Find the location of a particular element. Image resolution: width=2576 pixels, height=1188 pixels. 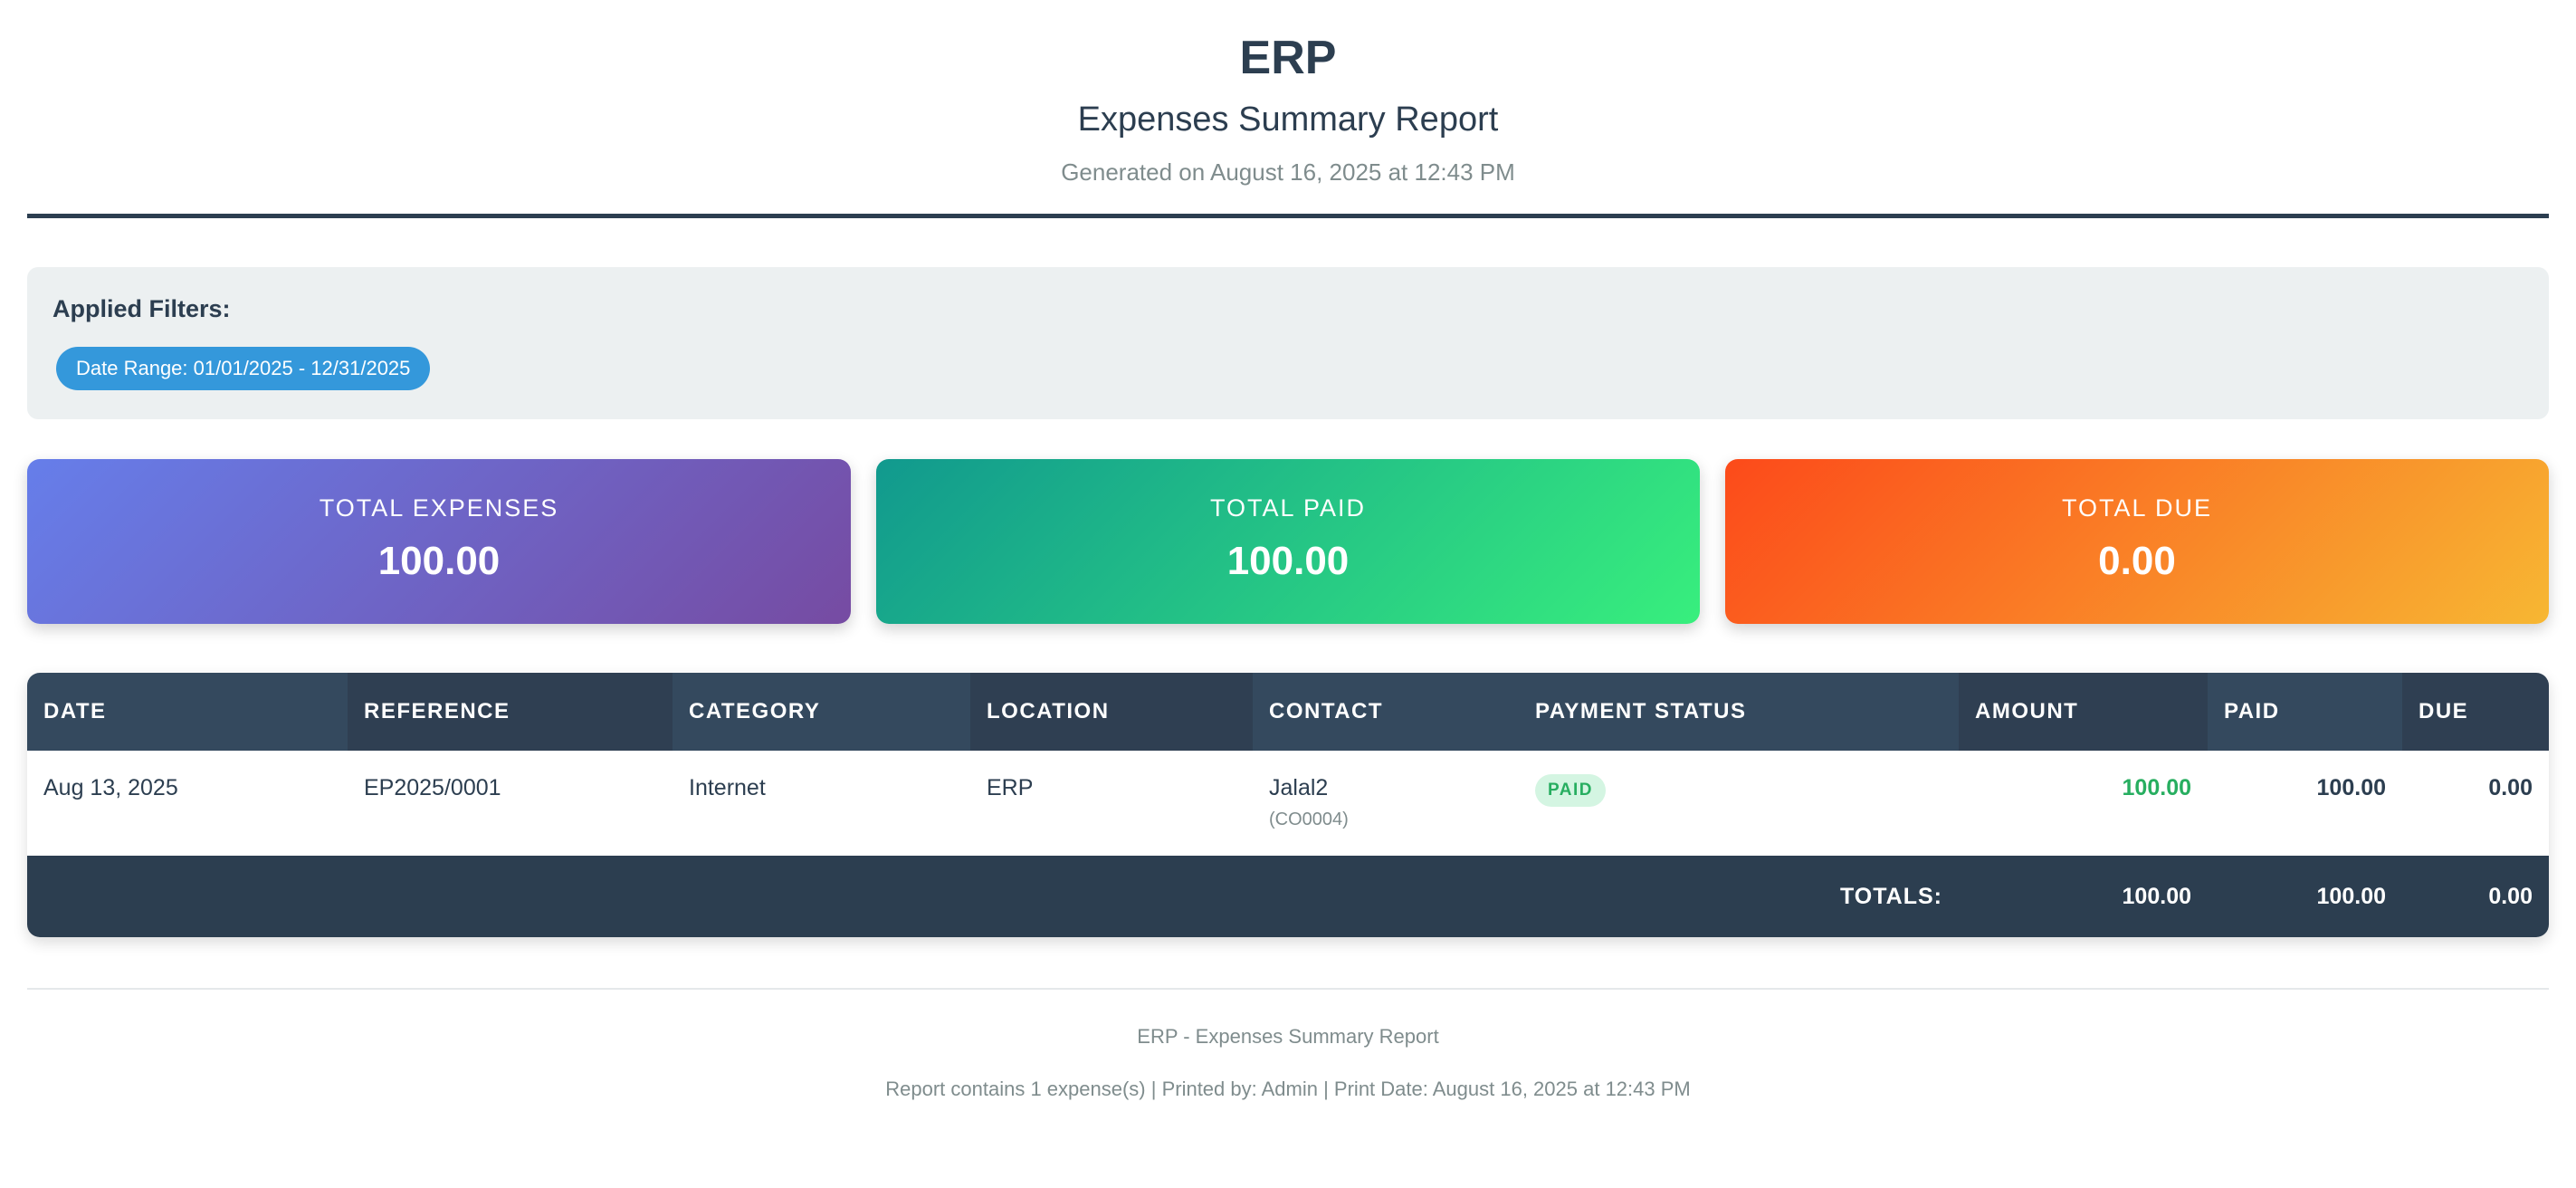

filter-chip-date-range: Date Range: 01/01/2025 - 12/31/2025 is located at coordinates (244, 369).